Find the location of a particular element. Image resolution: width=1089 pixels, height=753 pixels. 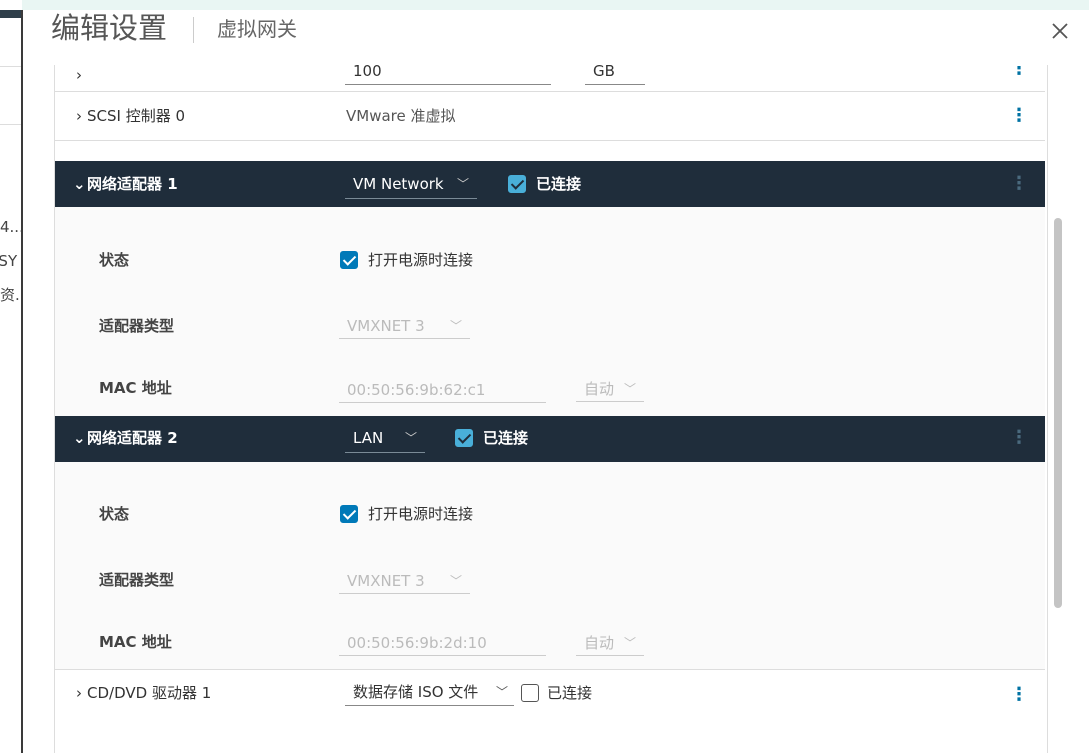

cd-connected-checkbox is located at coordinates (530, 693).